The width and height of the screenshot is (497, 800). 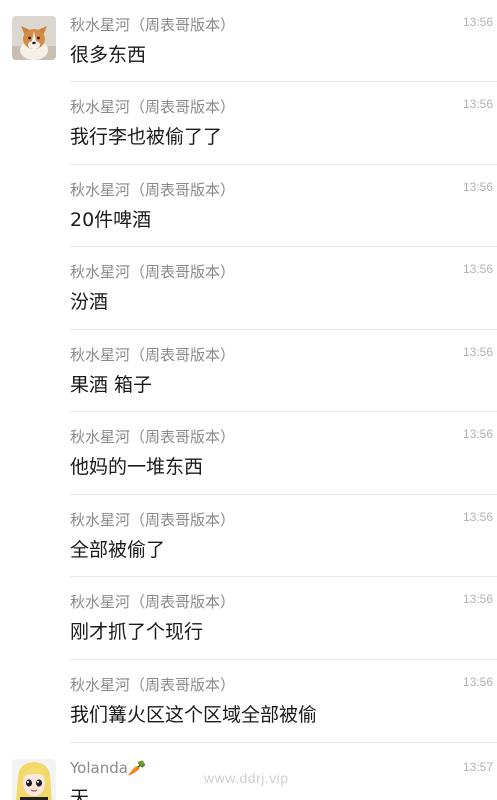 I want to click on chat-message: 秋水星河（周表哥版本） 13:56 全部被偷了, so click(x=248, y=536).